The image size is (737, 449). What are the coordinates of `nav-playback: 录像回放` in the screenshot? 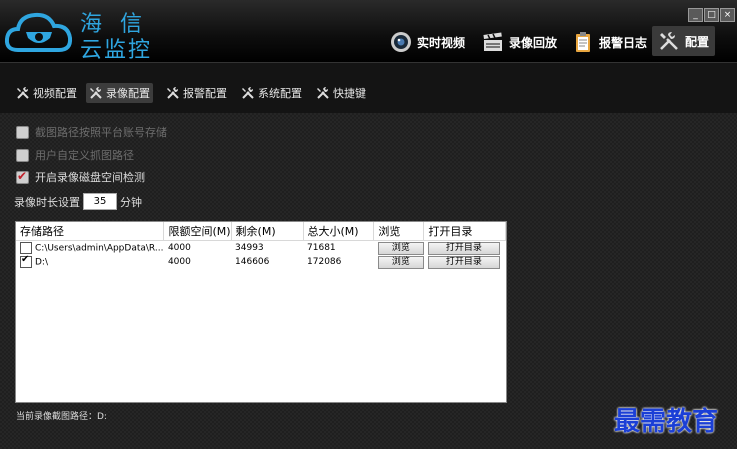 It's located at (519, 42).